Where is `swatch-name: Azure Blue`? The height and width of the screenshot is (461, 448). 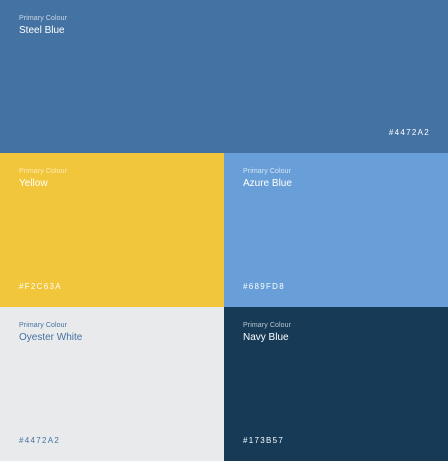
swatch-name: Azure Blue is located at coordinates (267, 183).